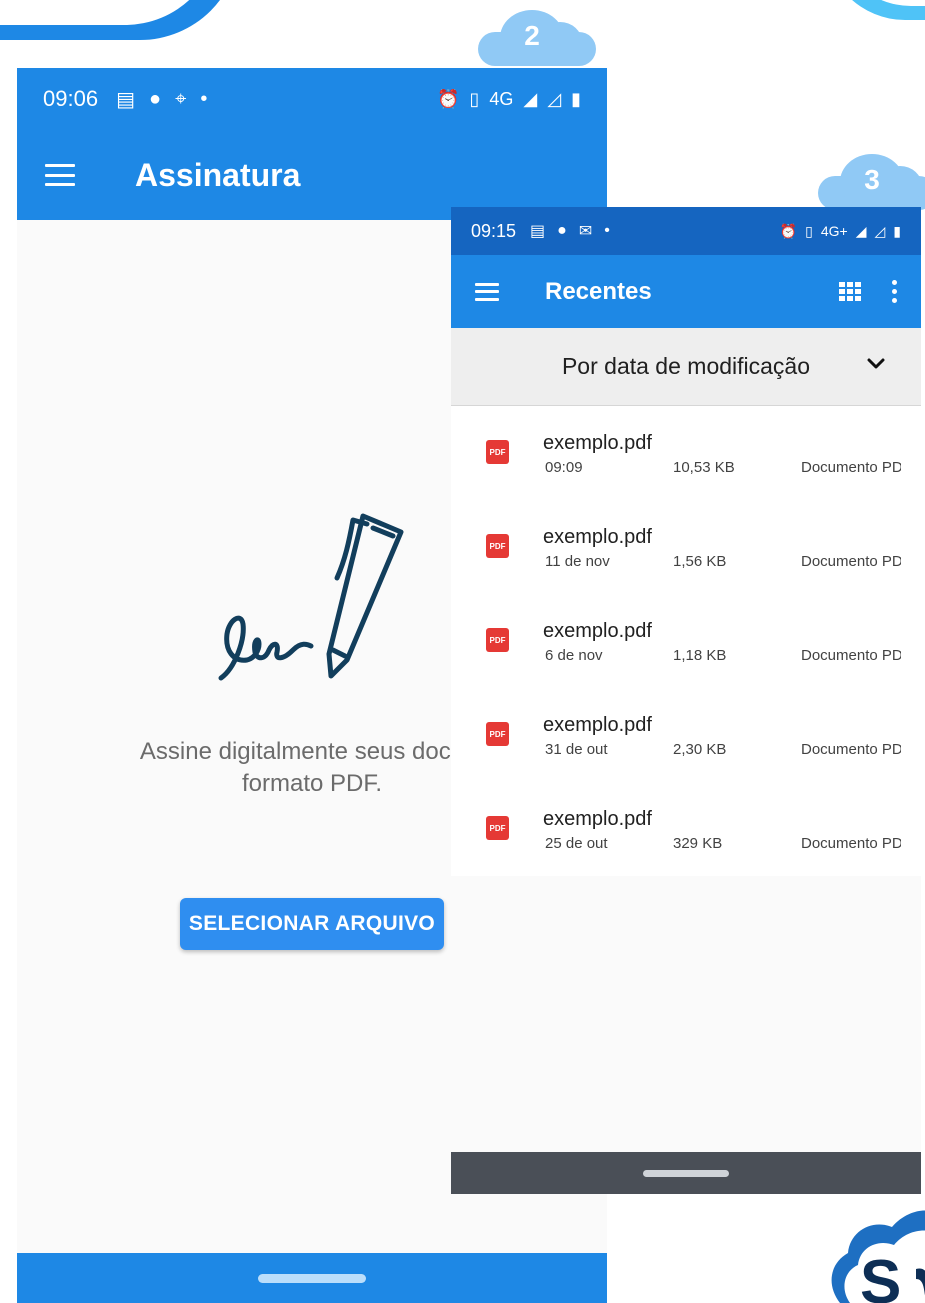 Image resolution: width=925 pixels, height=1303 pixels. What do you see at coordinates (564, 467) in the screenshot?
I see `file-date: 09:09` at bounding box center [564, 467].